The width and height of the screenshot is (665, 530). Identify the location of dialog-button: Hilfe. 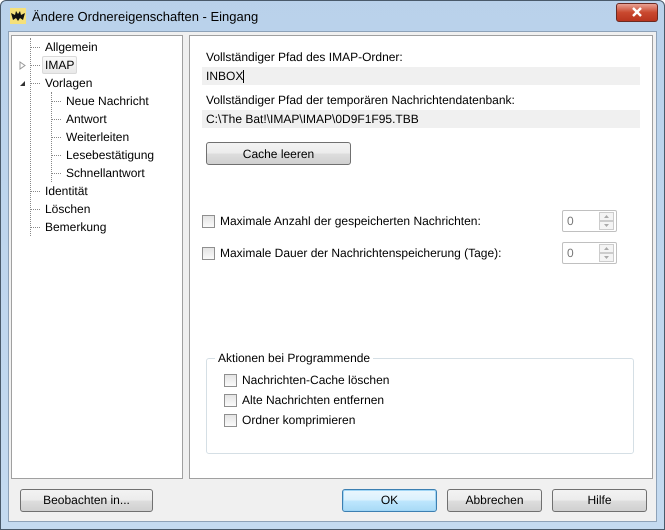
(599, 500).